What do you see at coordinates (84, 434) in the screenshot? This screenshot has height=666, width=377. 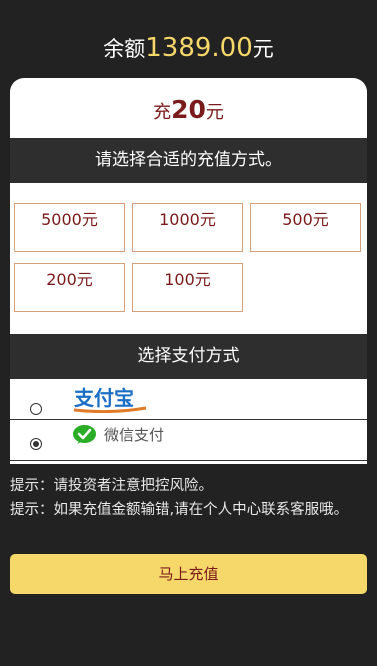 I see `wechat-pay-icon` at bounding box center [84, 434].